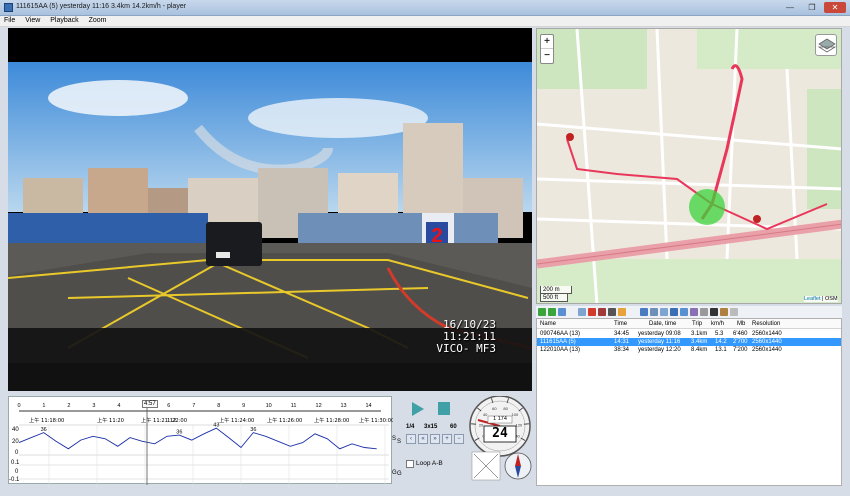 This screenshot has height=496, width=850. What do you see at coordinates (430, 427) in the screenshot?
I see `fps-label: 3x15` at bounding box center [430, 427].